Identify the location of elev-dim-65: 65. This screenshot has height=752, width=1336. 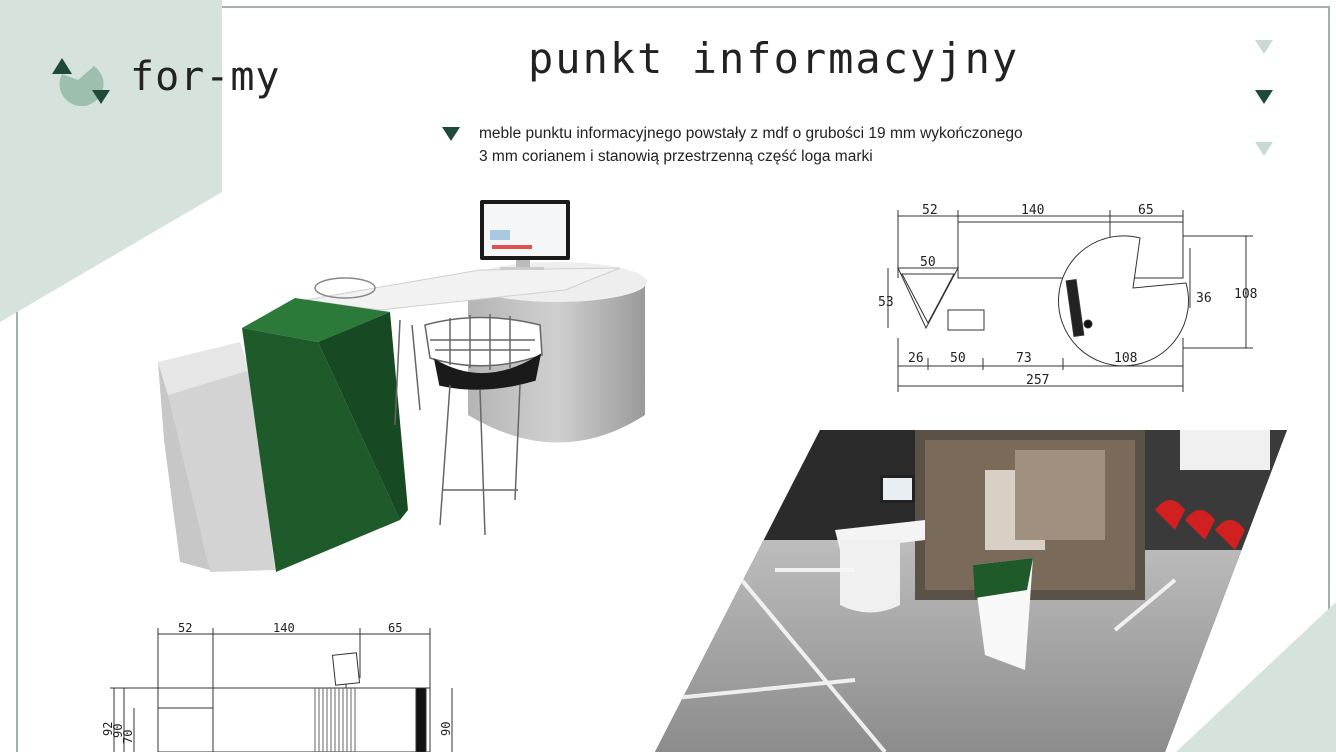
(395, 628).